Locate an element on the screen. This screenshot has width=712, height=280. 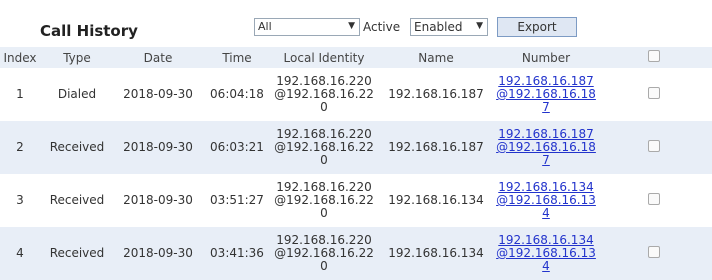
cell-index: 4 is located at coordinates (20, 253).